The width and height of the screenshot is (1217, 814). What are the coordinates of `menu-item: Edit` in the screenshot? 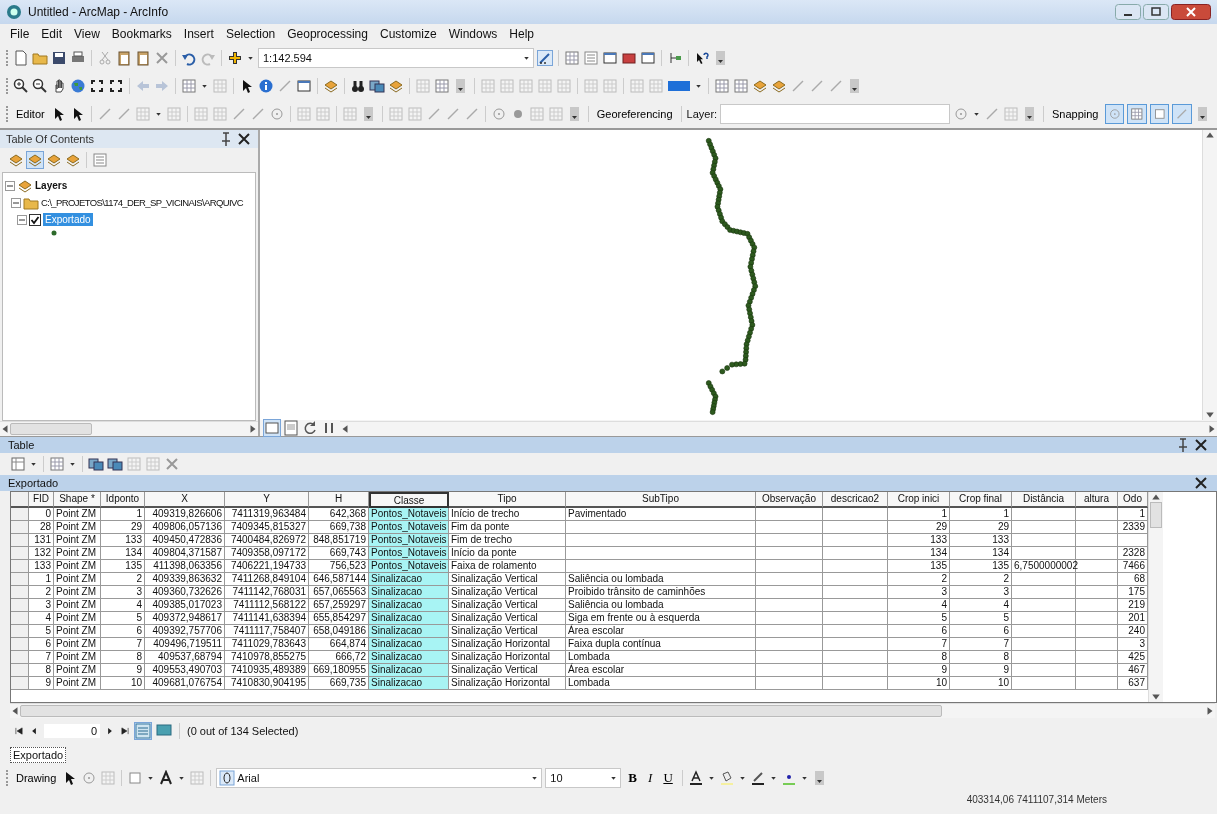 It's located at (52, 34).